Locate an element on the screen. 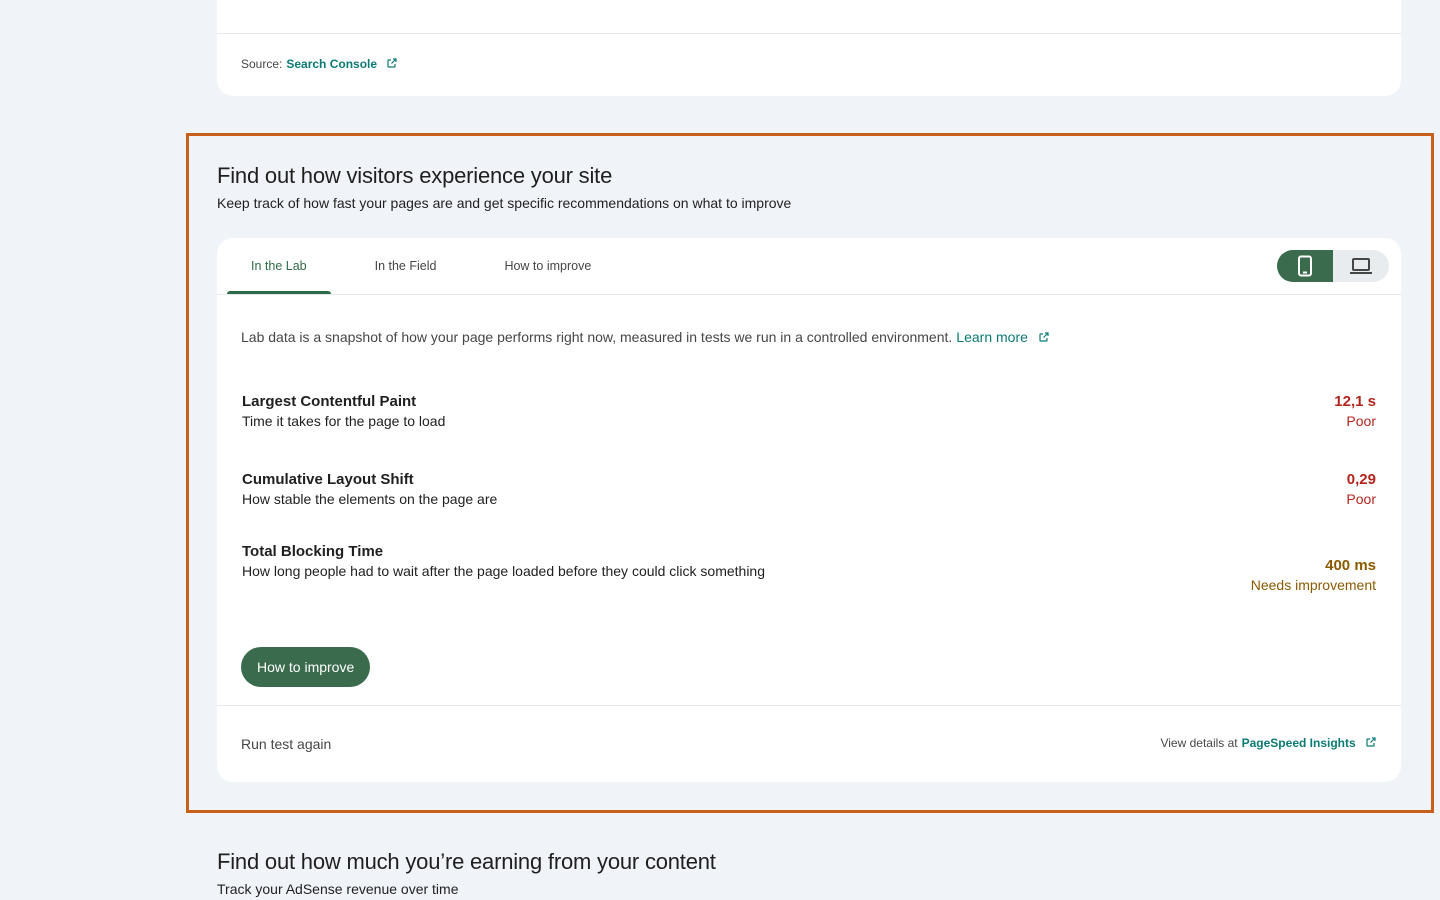  learn-more-link: Learn more is located at coordinates (1002, 337).